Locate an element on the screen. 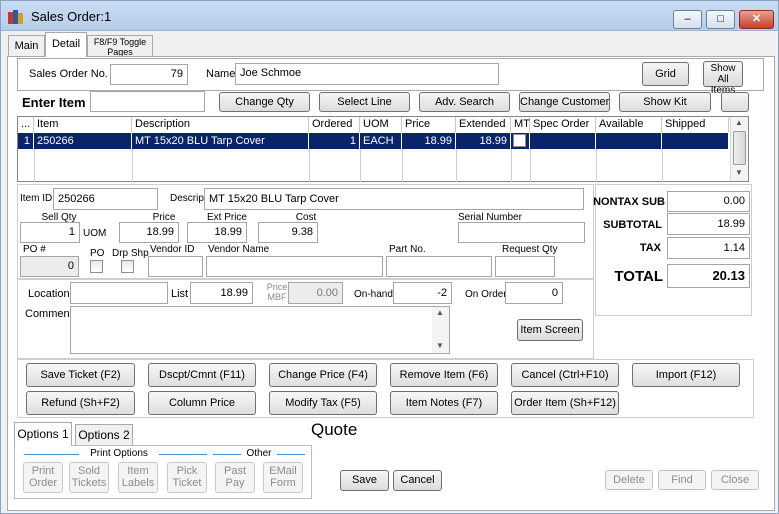  tab-toggle-pages: F8/F9 Toggle Pages is located at coordinates (120, 46).